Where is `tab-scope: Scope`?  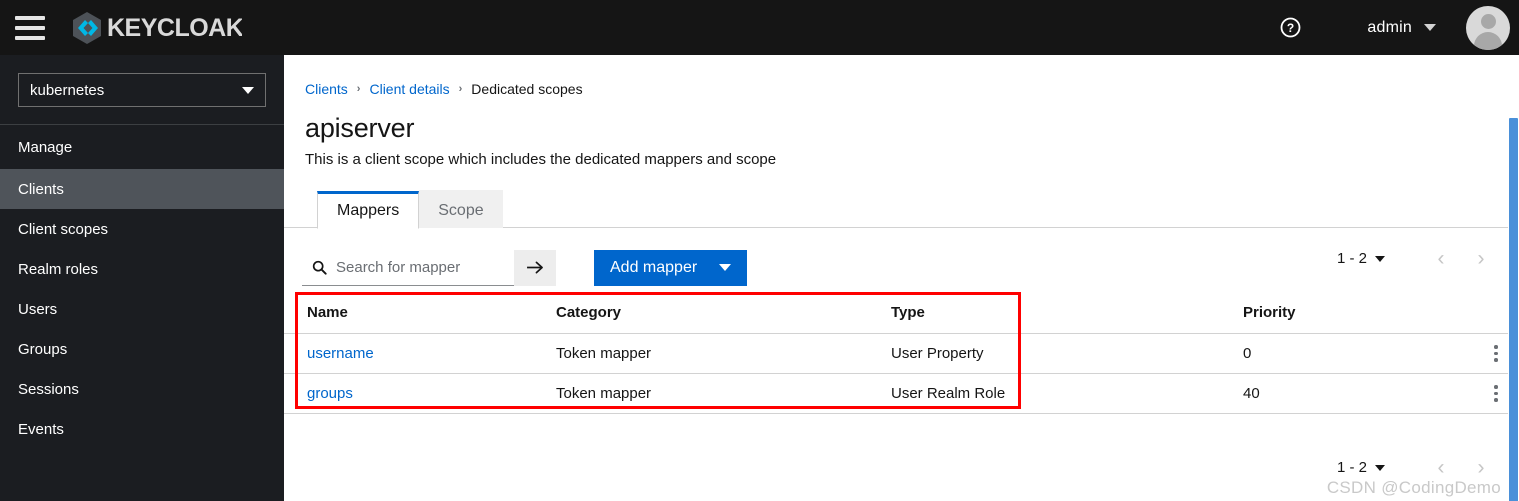 tab-scope: Scope is located at coordinates (461, 209).